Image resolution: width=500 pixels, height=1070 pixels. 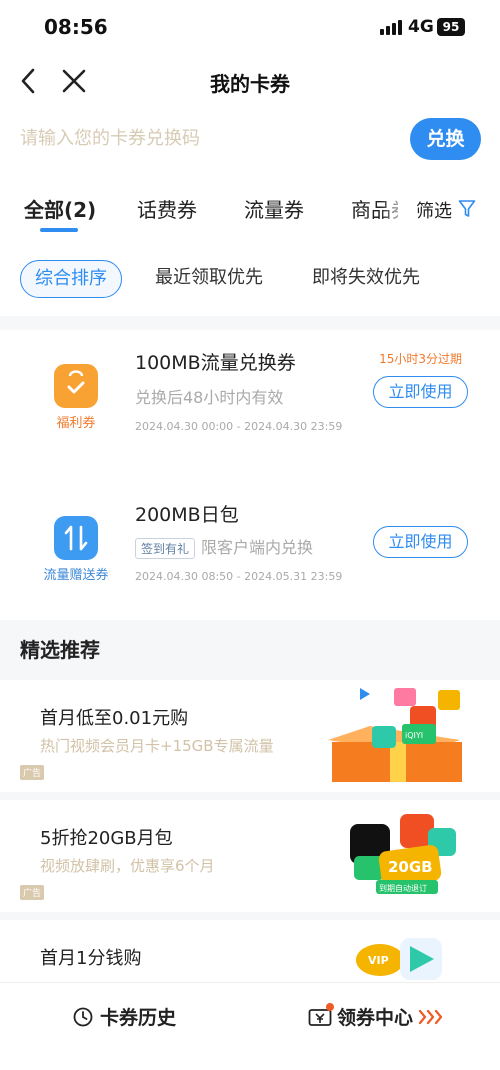 I want to click on filter-button: 筛选, so click(x=449, y=207).